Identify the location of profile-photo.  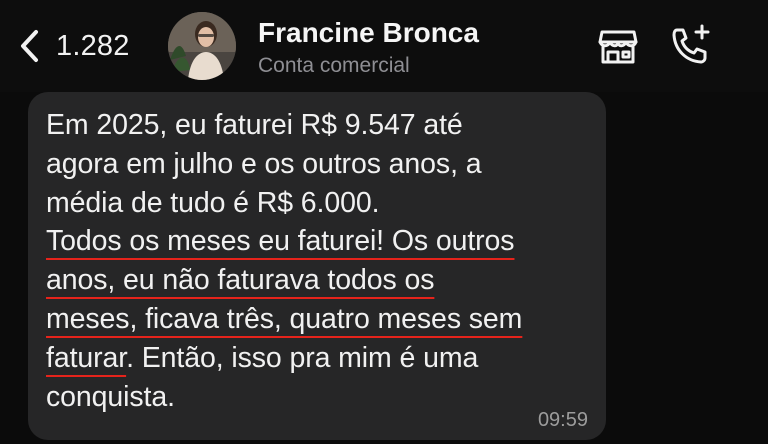
(202, 46).